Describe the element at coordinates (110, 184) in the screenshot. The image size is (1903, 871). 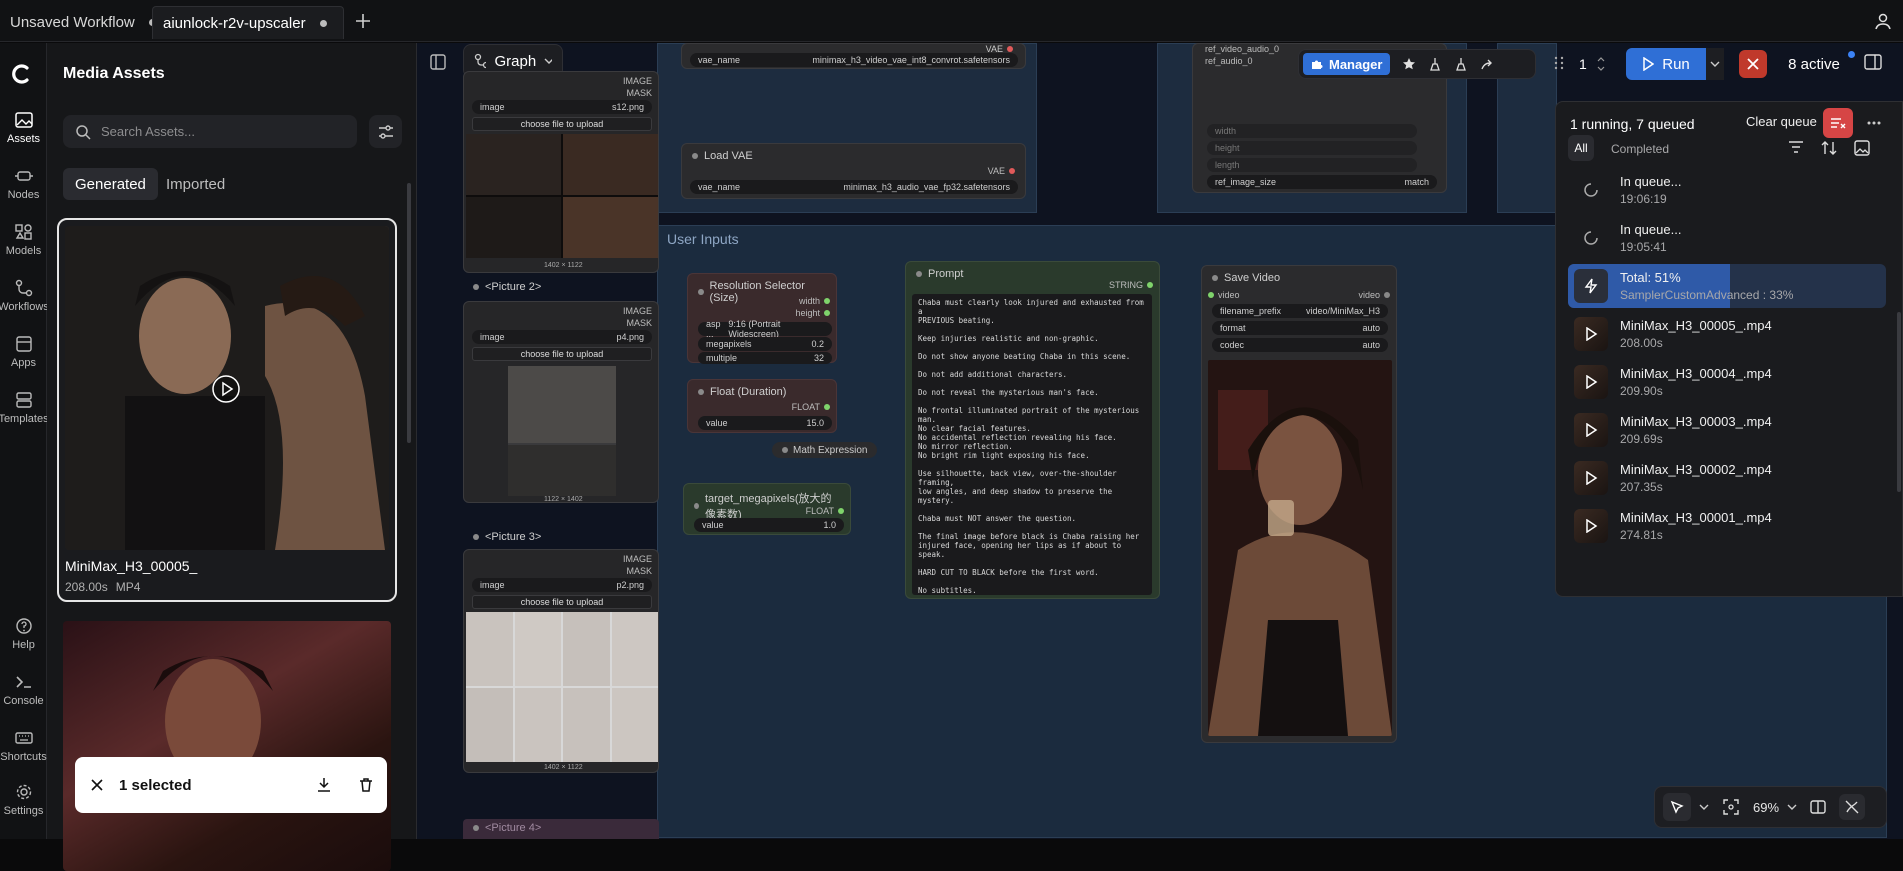
I see `tab-generated: Generated` at that location.